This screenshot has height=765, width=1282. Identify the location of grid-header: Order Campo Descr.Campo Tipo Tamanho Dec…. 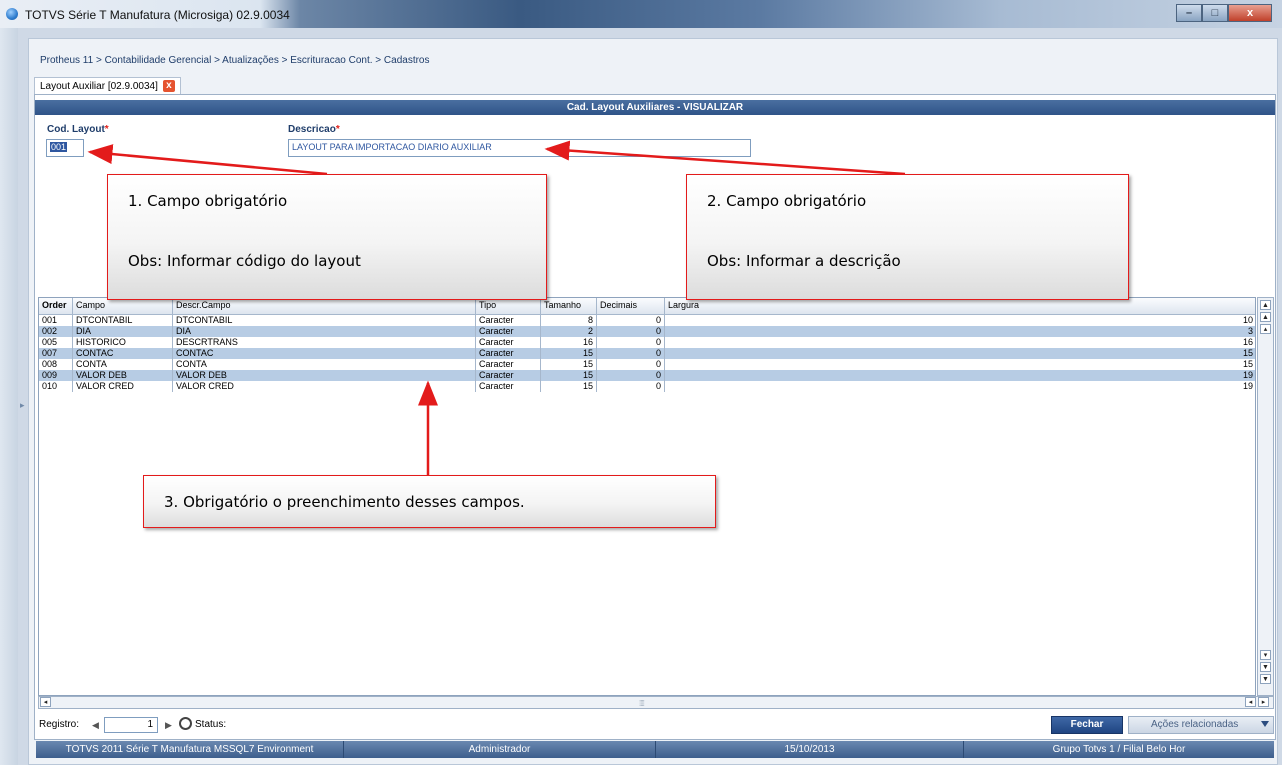
(647, 306).